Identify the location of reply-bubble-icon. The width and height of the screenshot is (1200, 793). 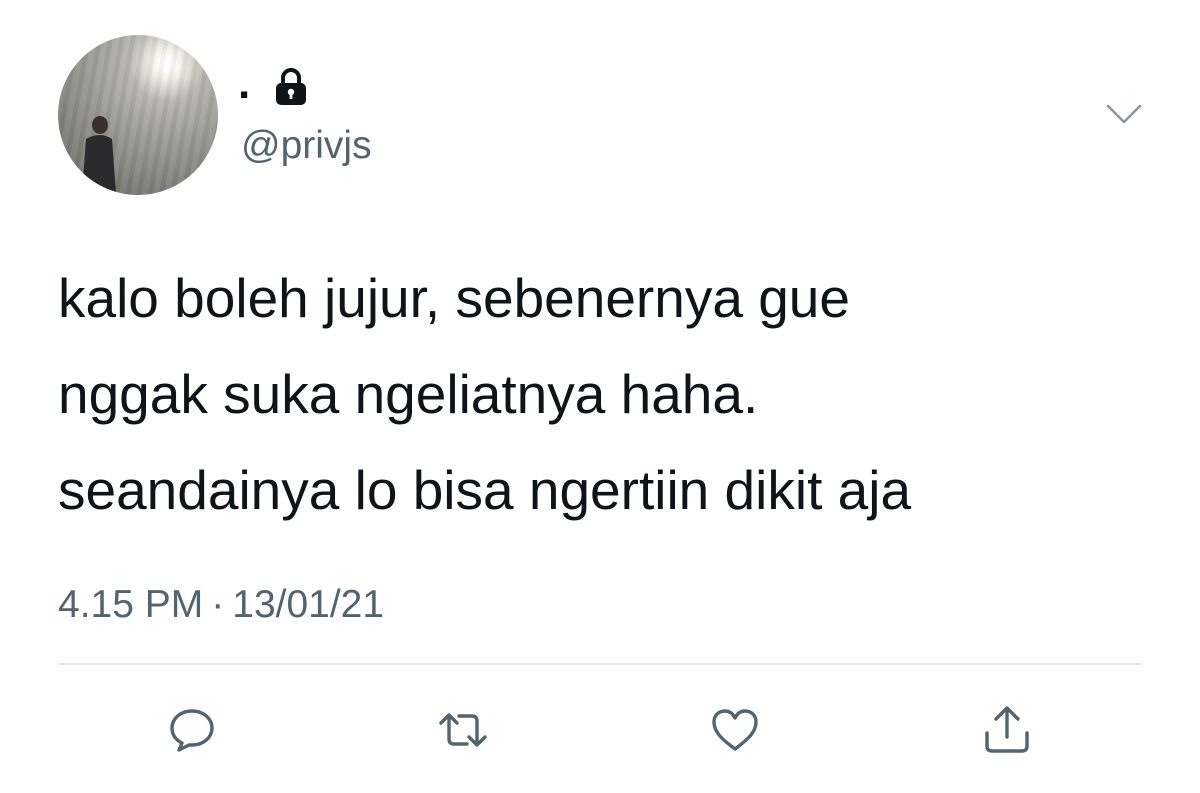
(192, 730).